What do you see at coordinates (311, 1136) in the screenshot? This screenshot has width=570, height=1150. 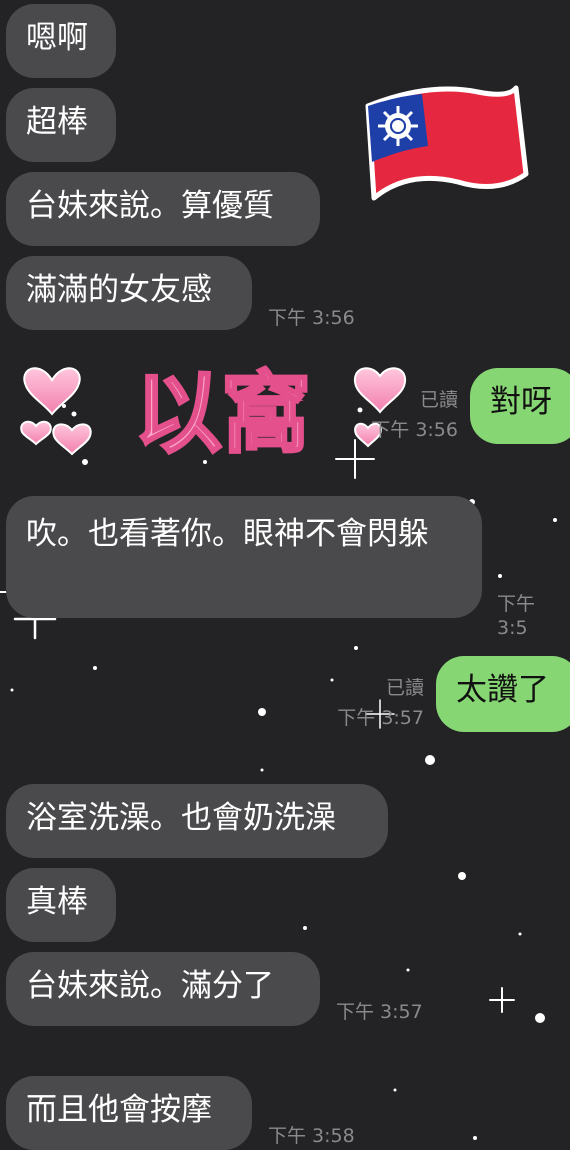 I see `message-timestamp: 下午 3:58` at bounding box center [311, 1136].